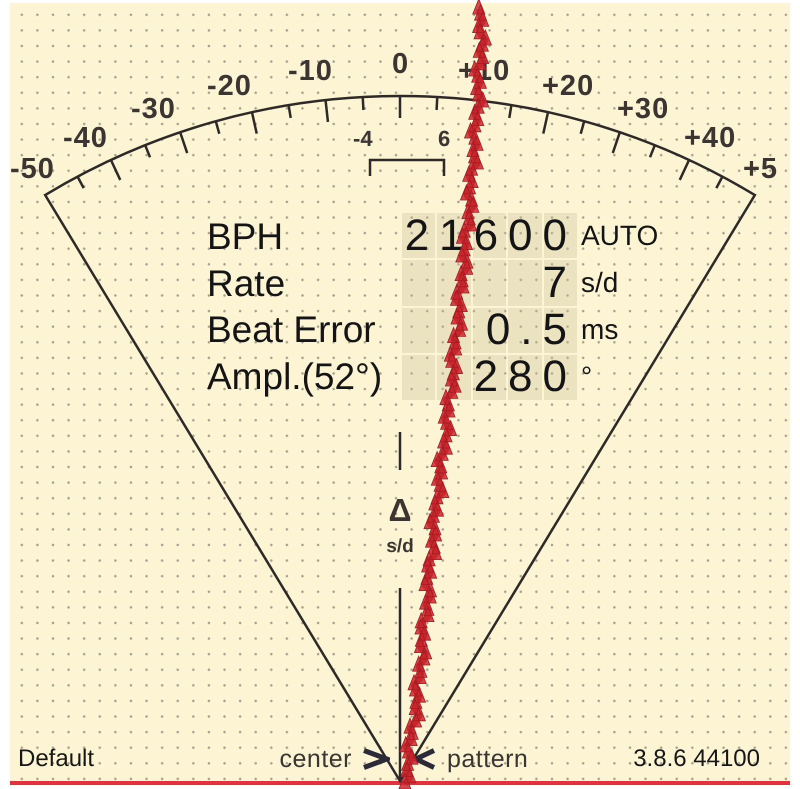 The image size is (800, 789). Describe the element at coordinates (559, 283) in the screenshot. I see `reading-value: 7` at that location.